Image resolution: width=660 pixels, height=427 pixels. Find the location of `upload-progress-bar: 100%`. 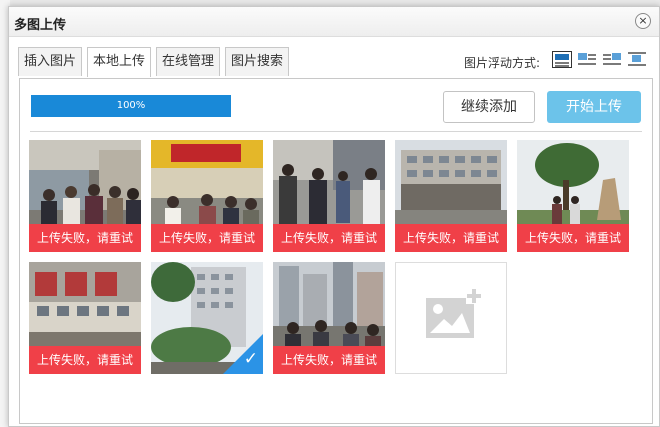

upload-progress-bar: 100% is located at coordinates (131, 106).